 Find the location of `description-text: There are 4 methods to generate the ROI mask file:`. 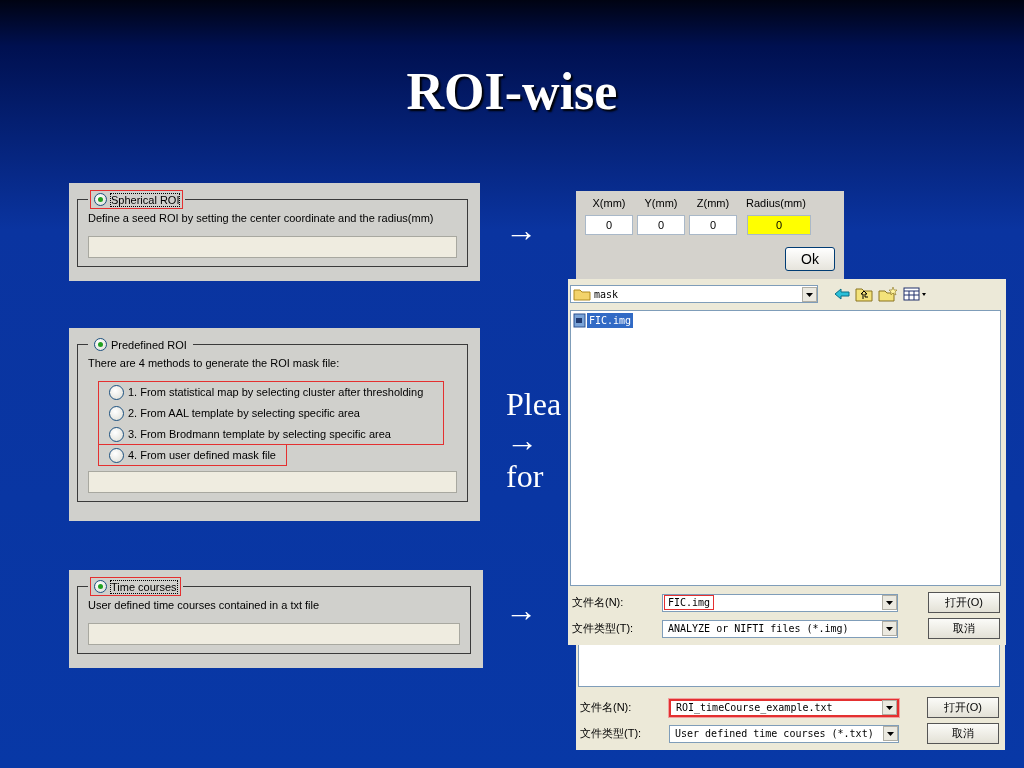

description-text: There are 4 methods to generate the ROI mask file: is located at coordinates (214, 363).